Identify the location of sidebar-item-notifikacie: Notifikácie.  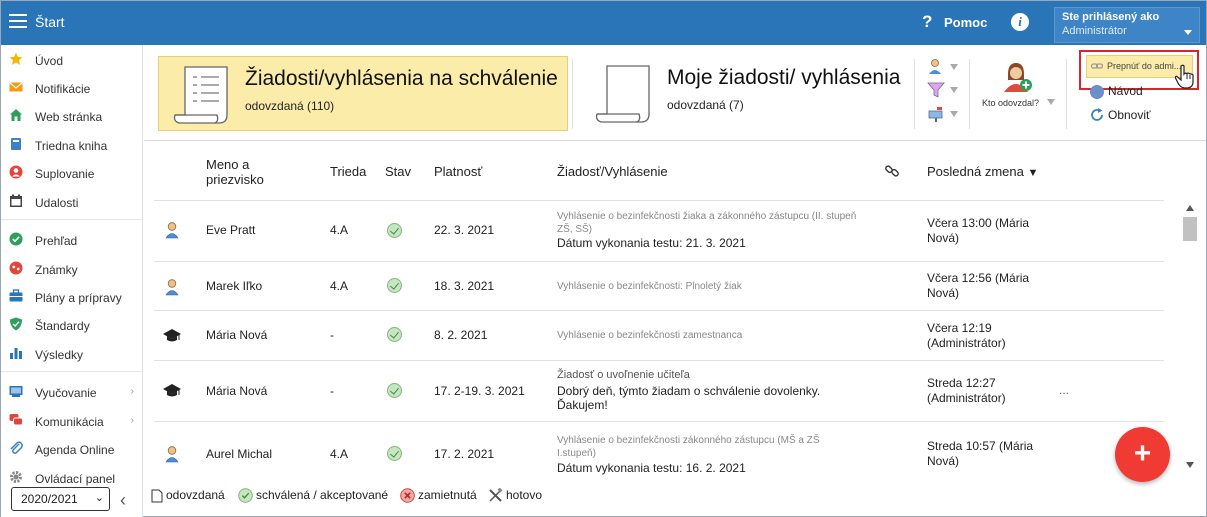
(71, 88).